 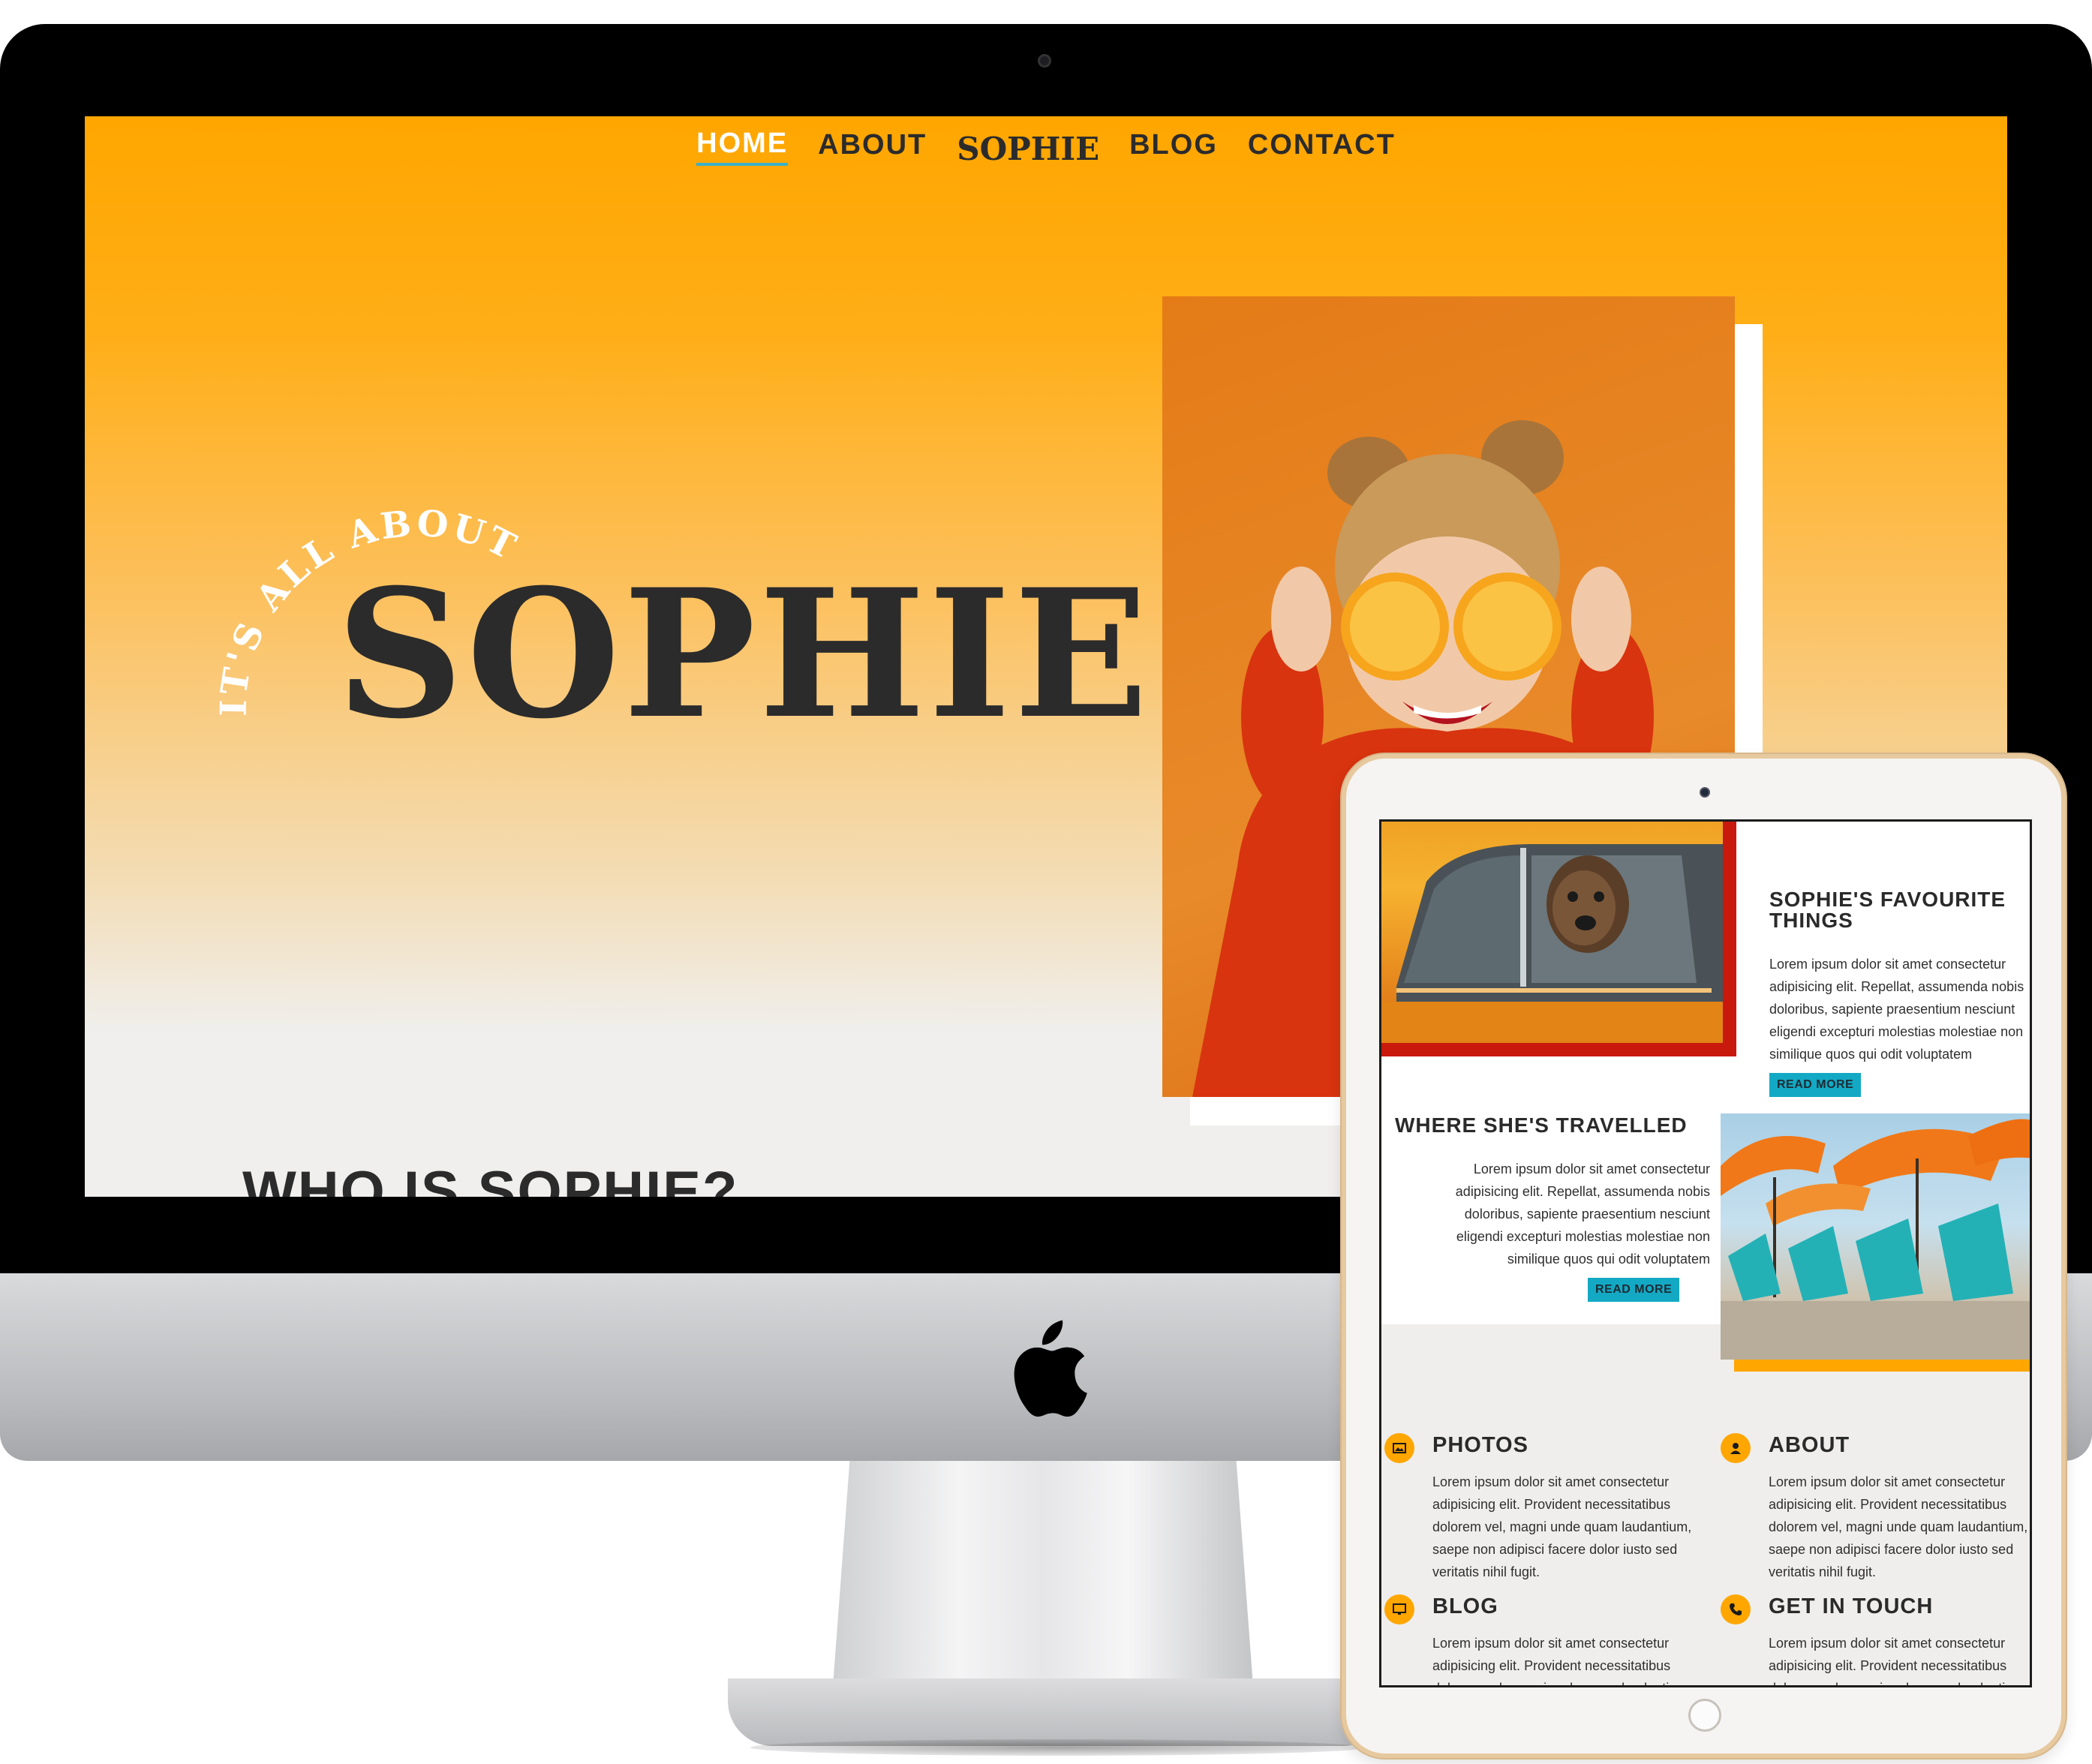 I want to click on feature-title: PHOTOS, so click(x=1480, y=1445).